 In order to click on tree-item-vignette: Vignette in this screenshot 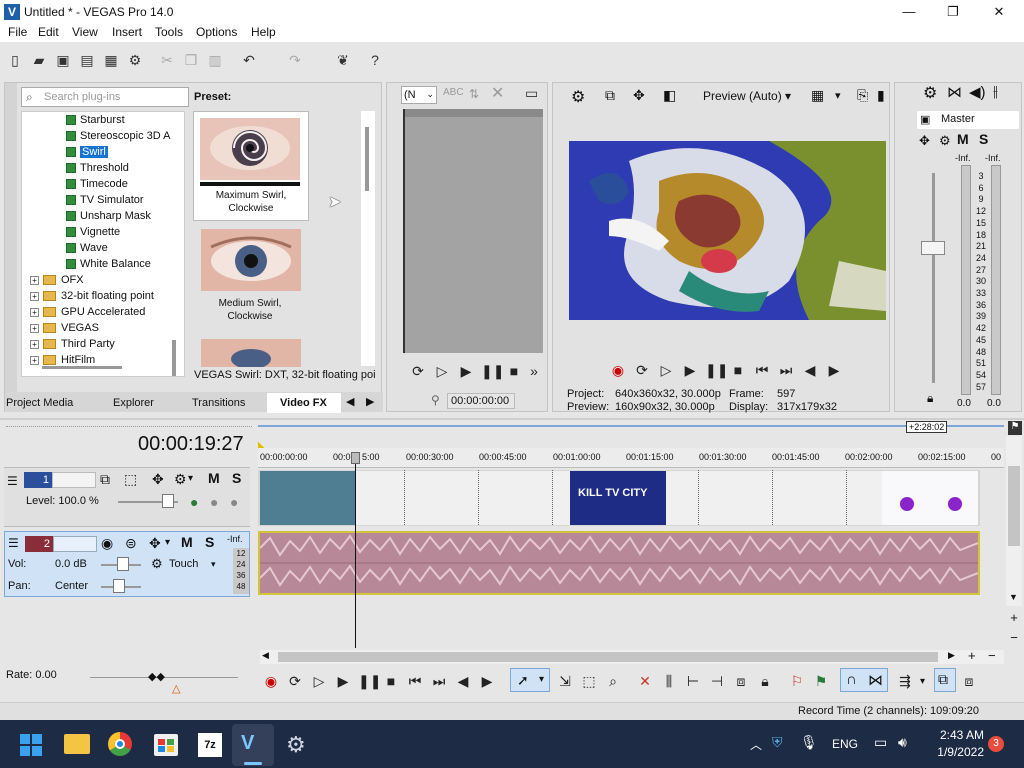, I will do `click(93, 232)`.